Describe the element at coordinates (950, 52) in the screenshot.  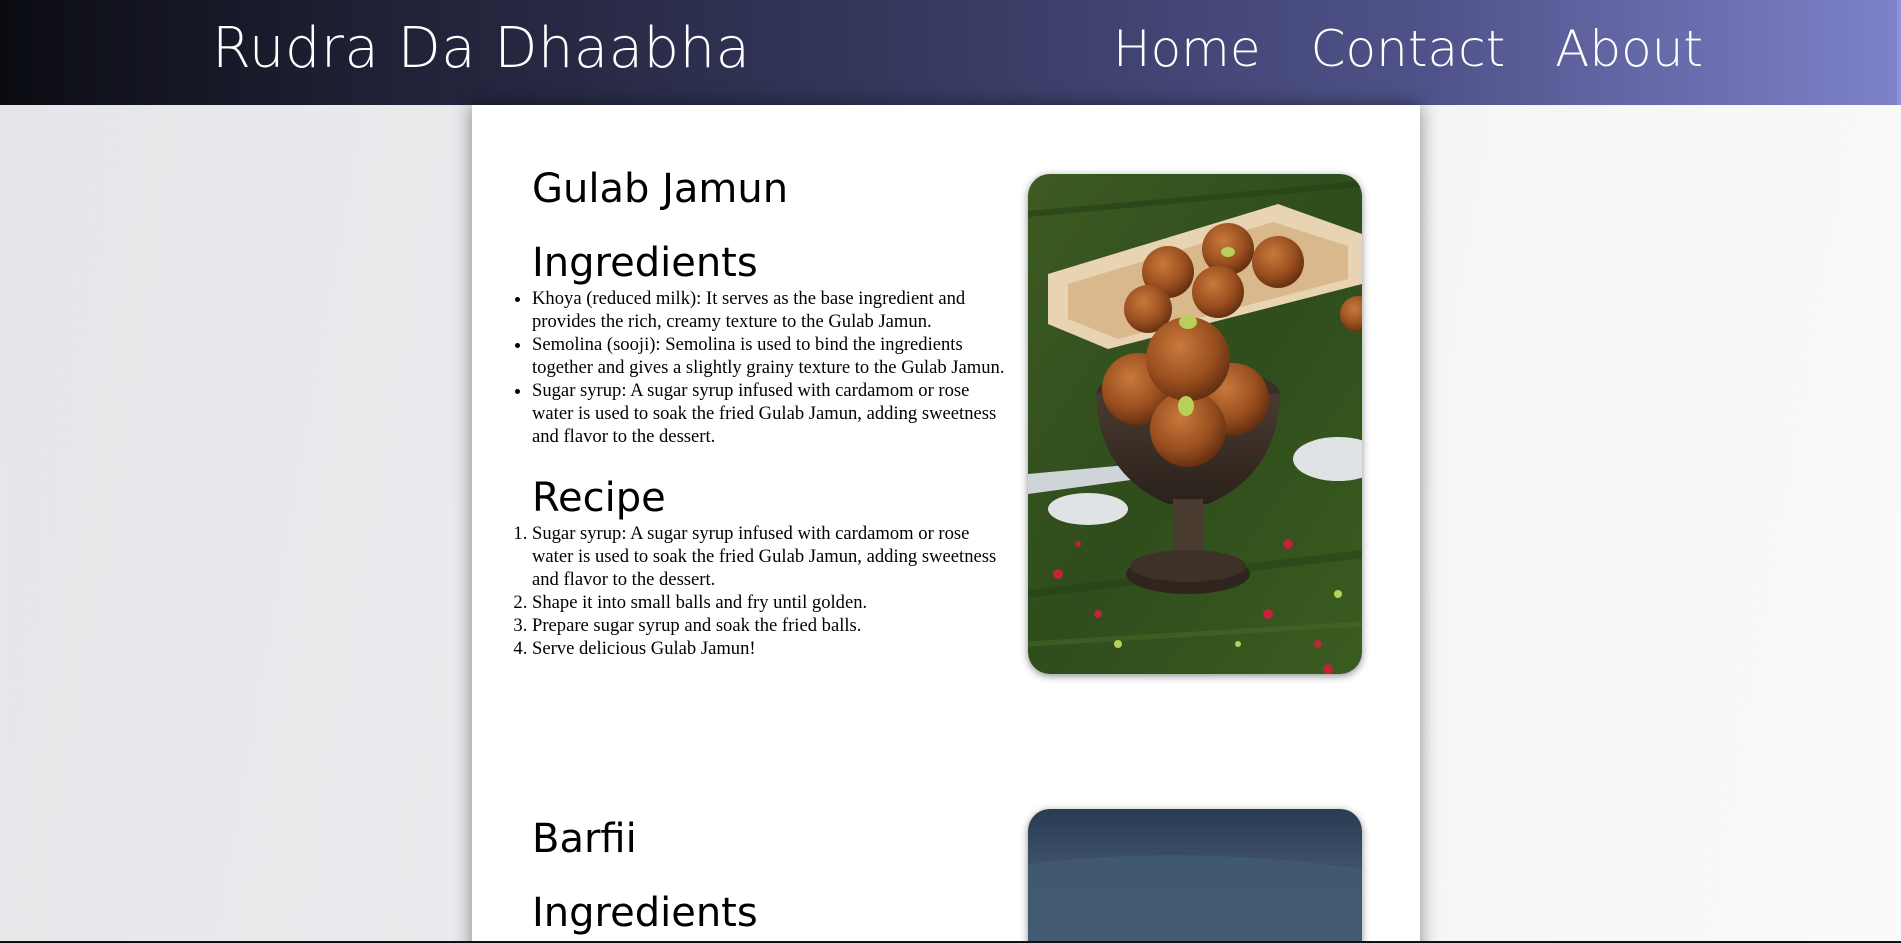
I see `navbar: Rudra Da Dhaabha Home Contact About` at that location.